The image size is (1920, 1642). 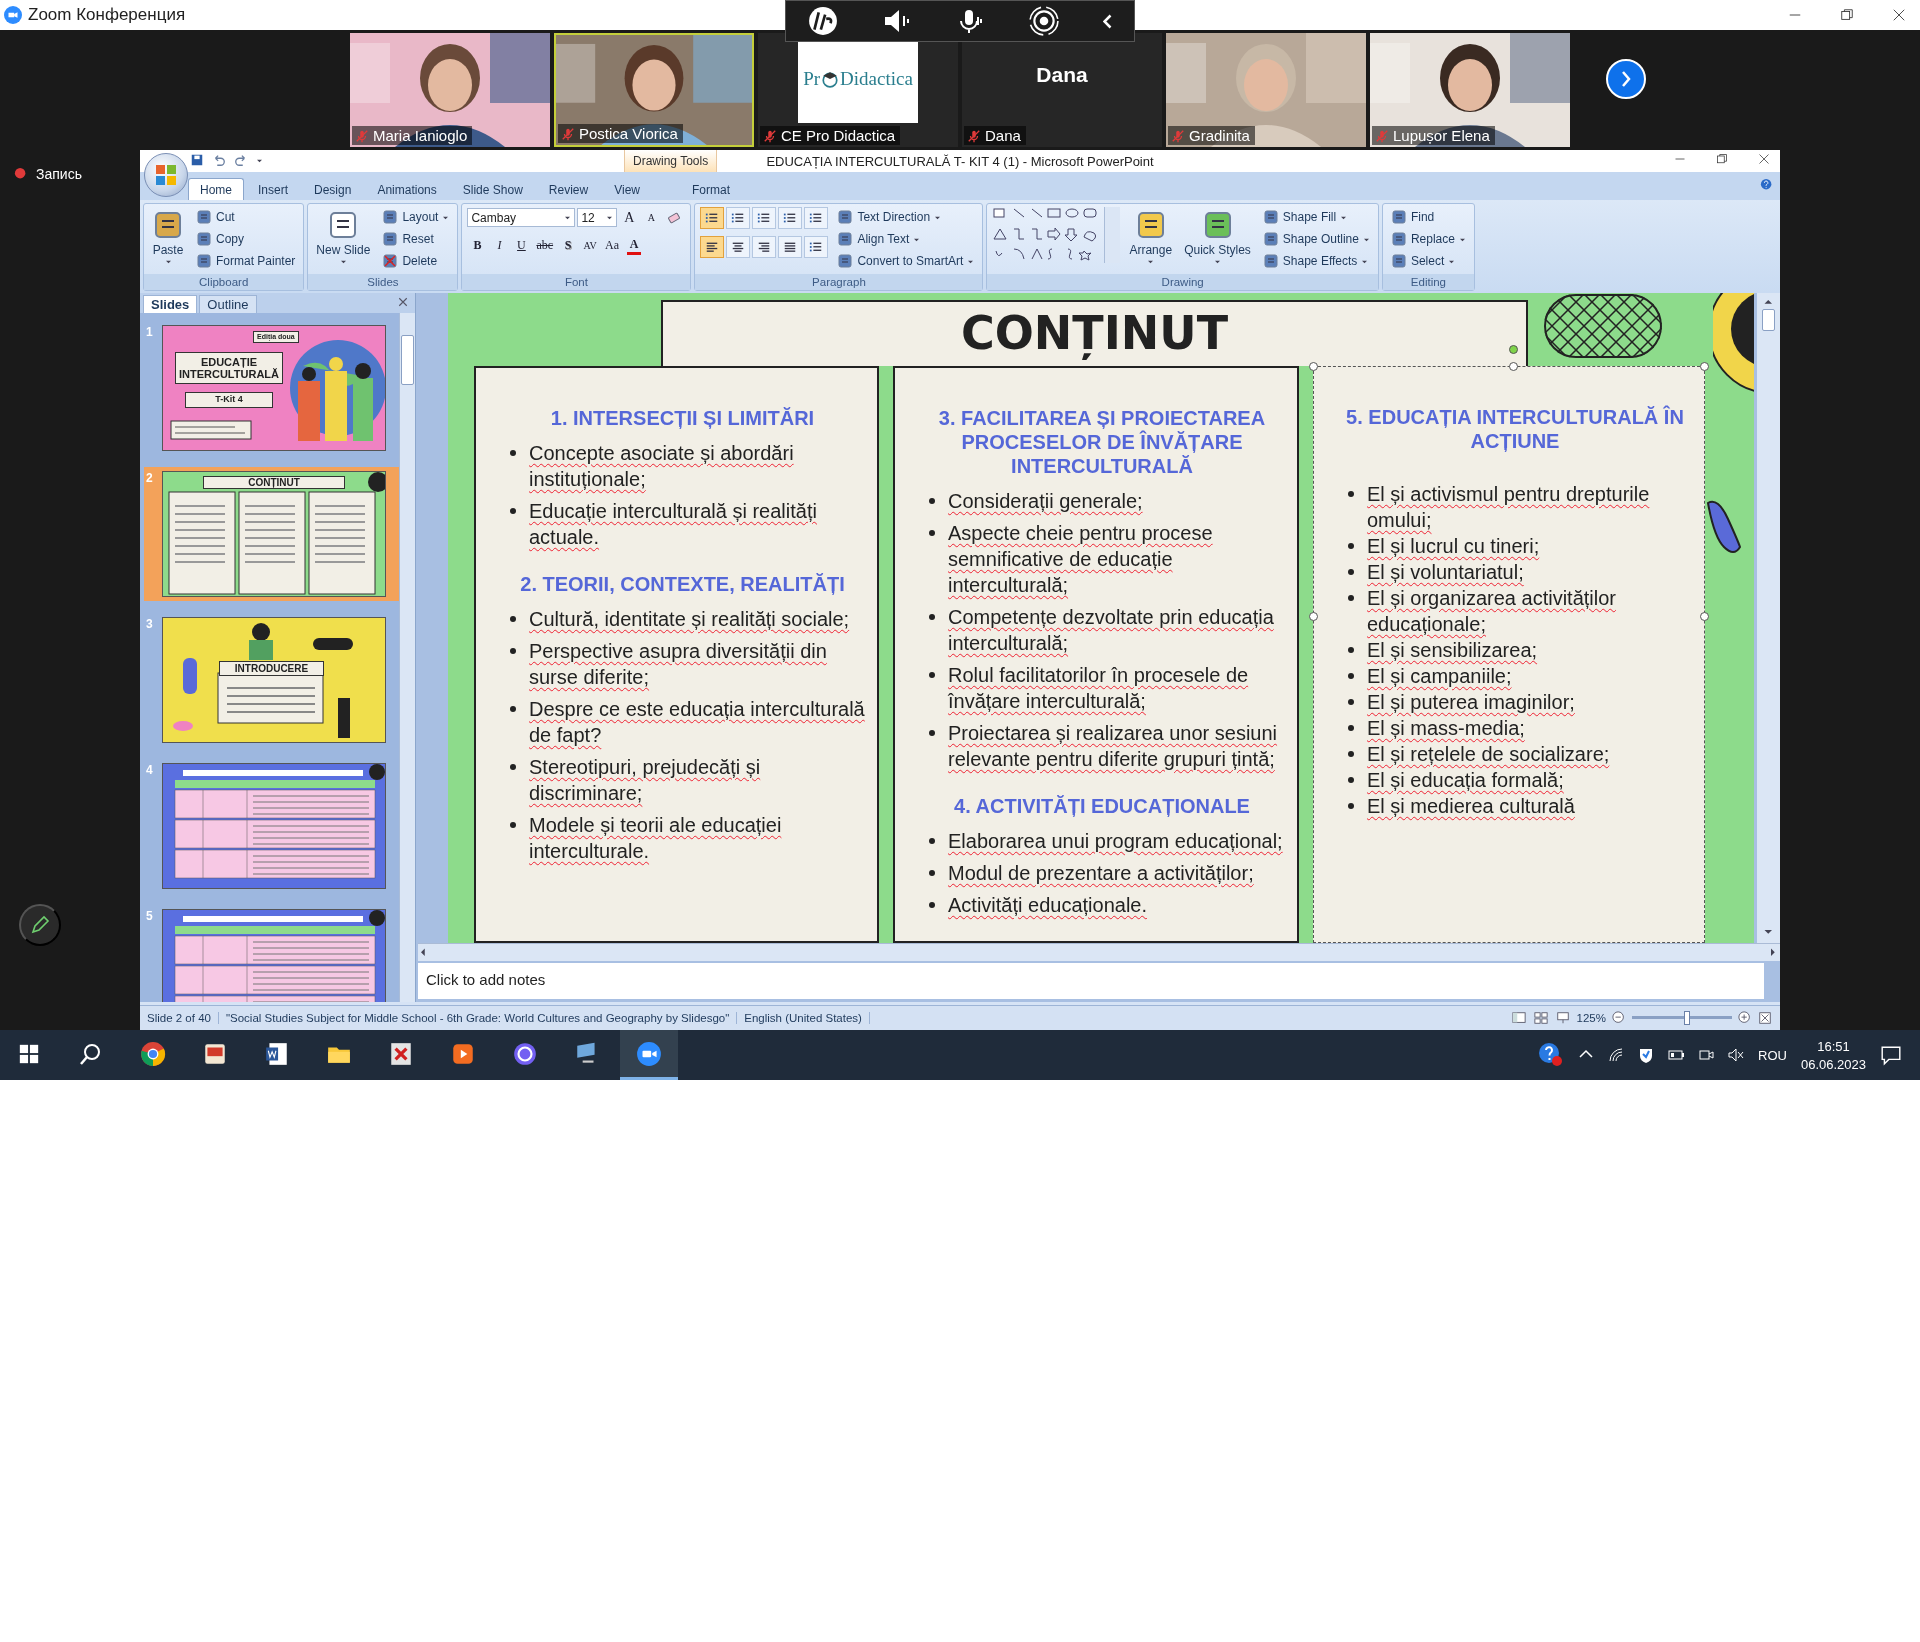 What do you see at coordinates (478, 1018) in the screenshot?
I see `status-text: "Social Studies Subject for Middle School - 6th Grade: World Cultures and Geography by Slidesgo"` at bounding box center [478, 1018].